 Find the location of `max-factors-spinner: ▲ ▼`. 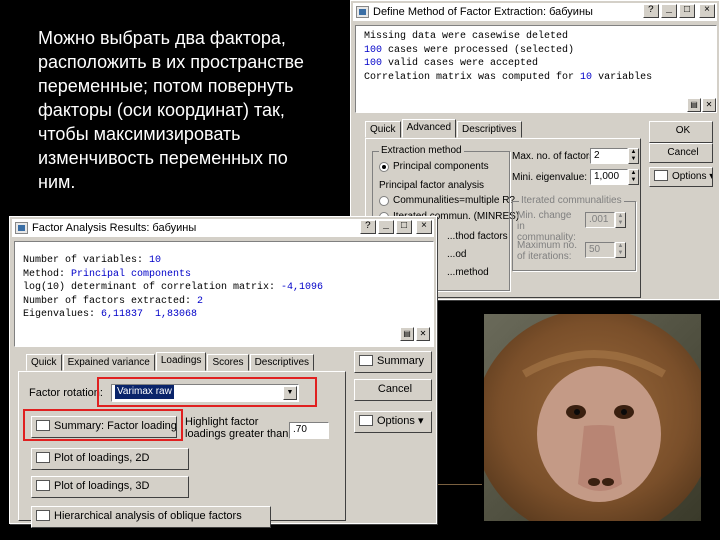

max-factors-spinner: ▲ ▼ is located at coordinates (633, 156).